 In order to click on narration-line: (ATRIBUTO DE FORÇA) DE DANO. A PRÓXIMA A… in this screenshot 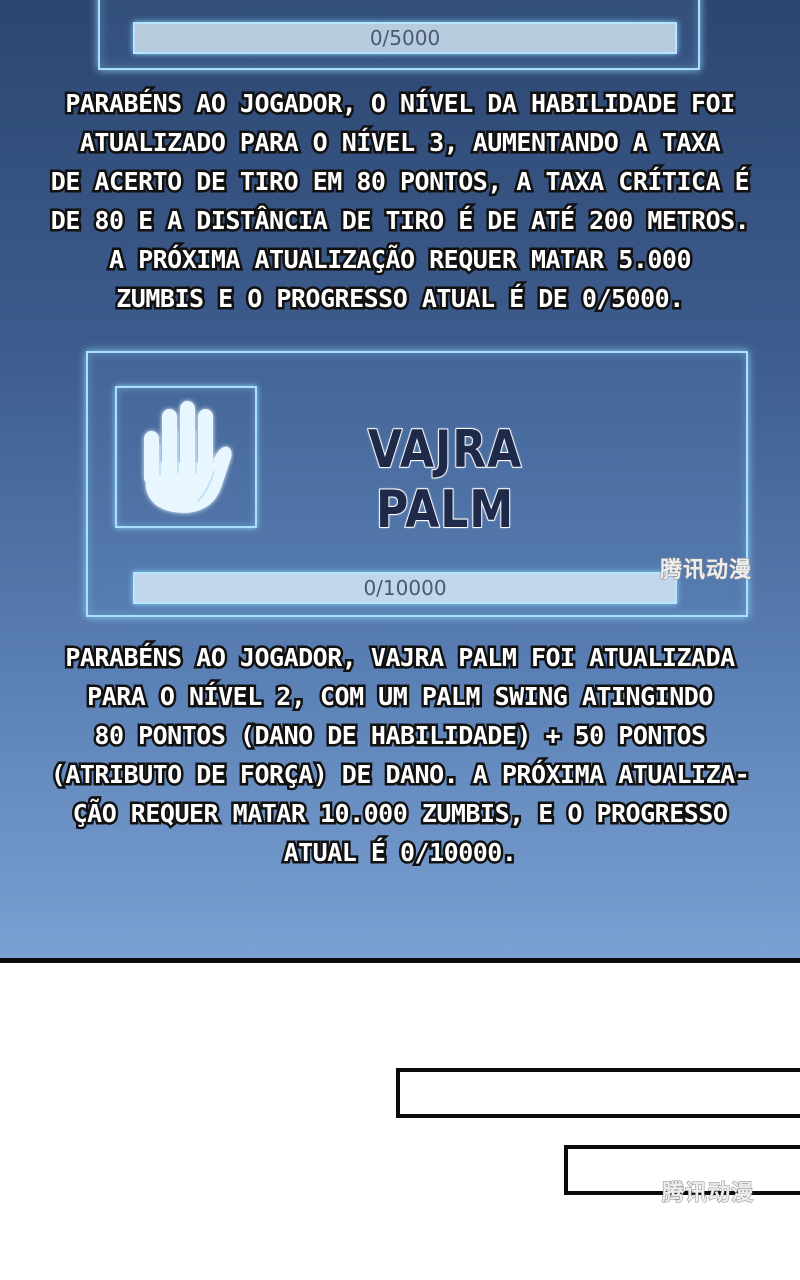, I will do `click(400, 775)`.